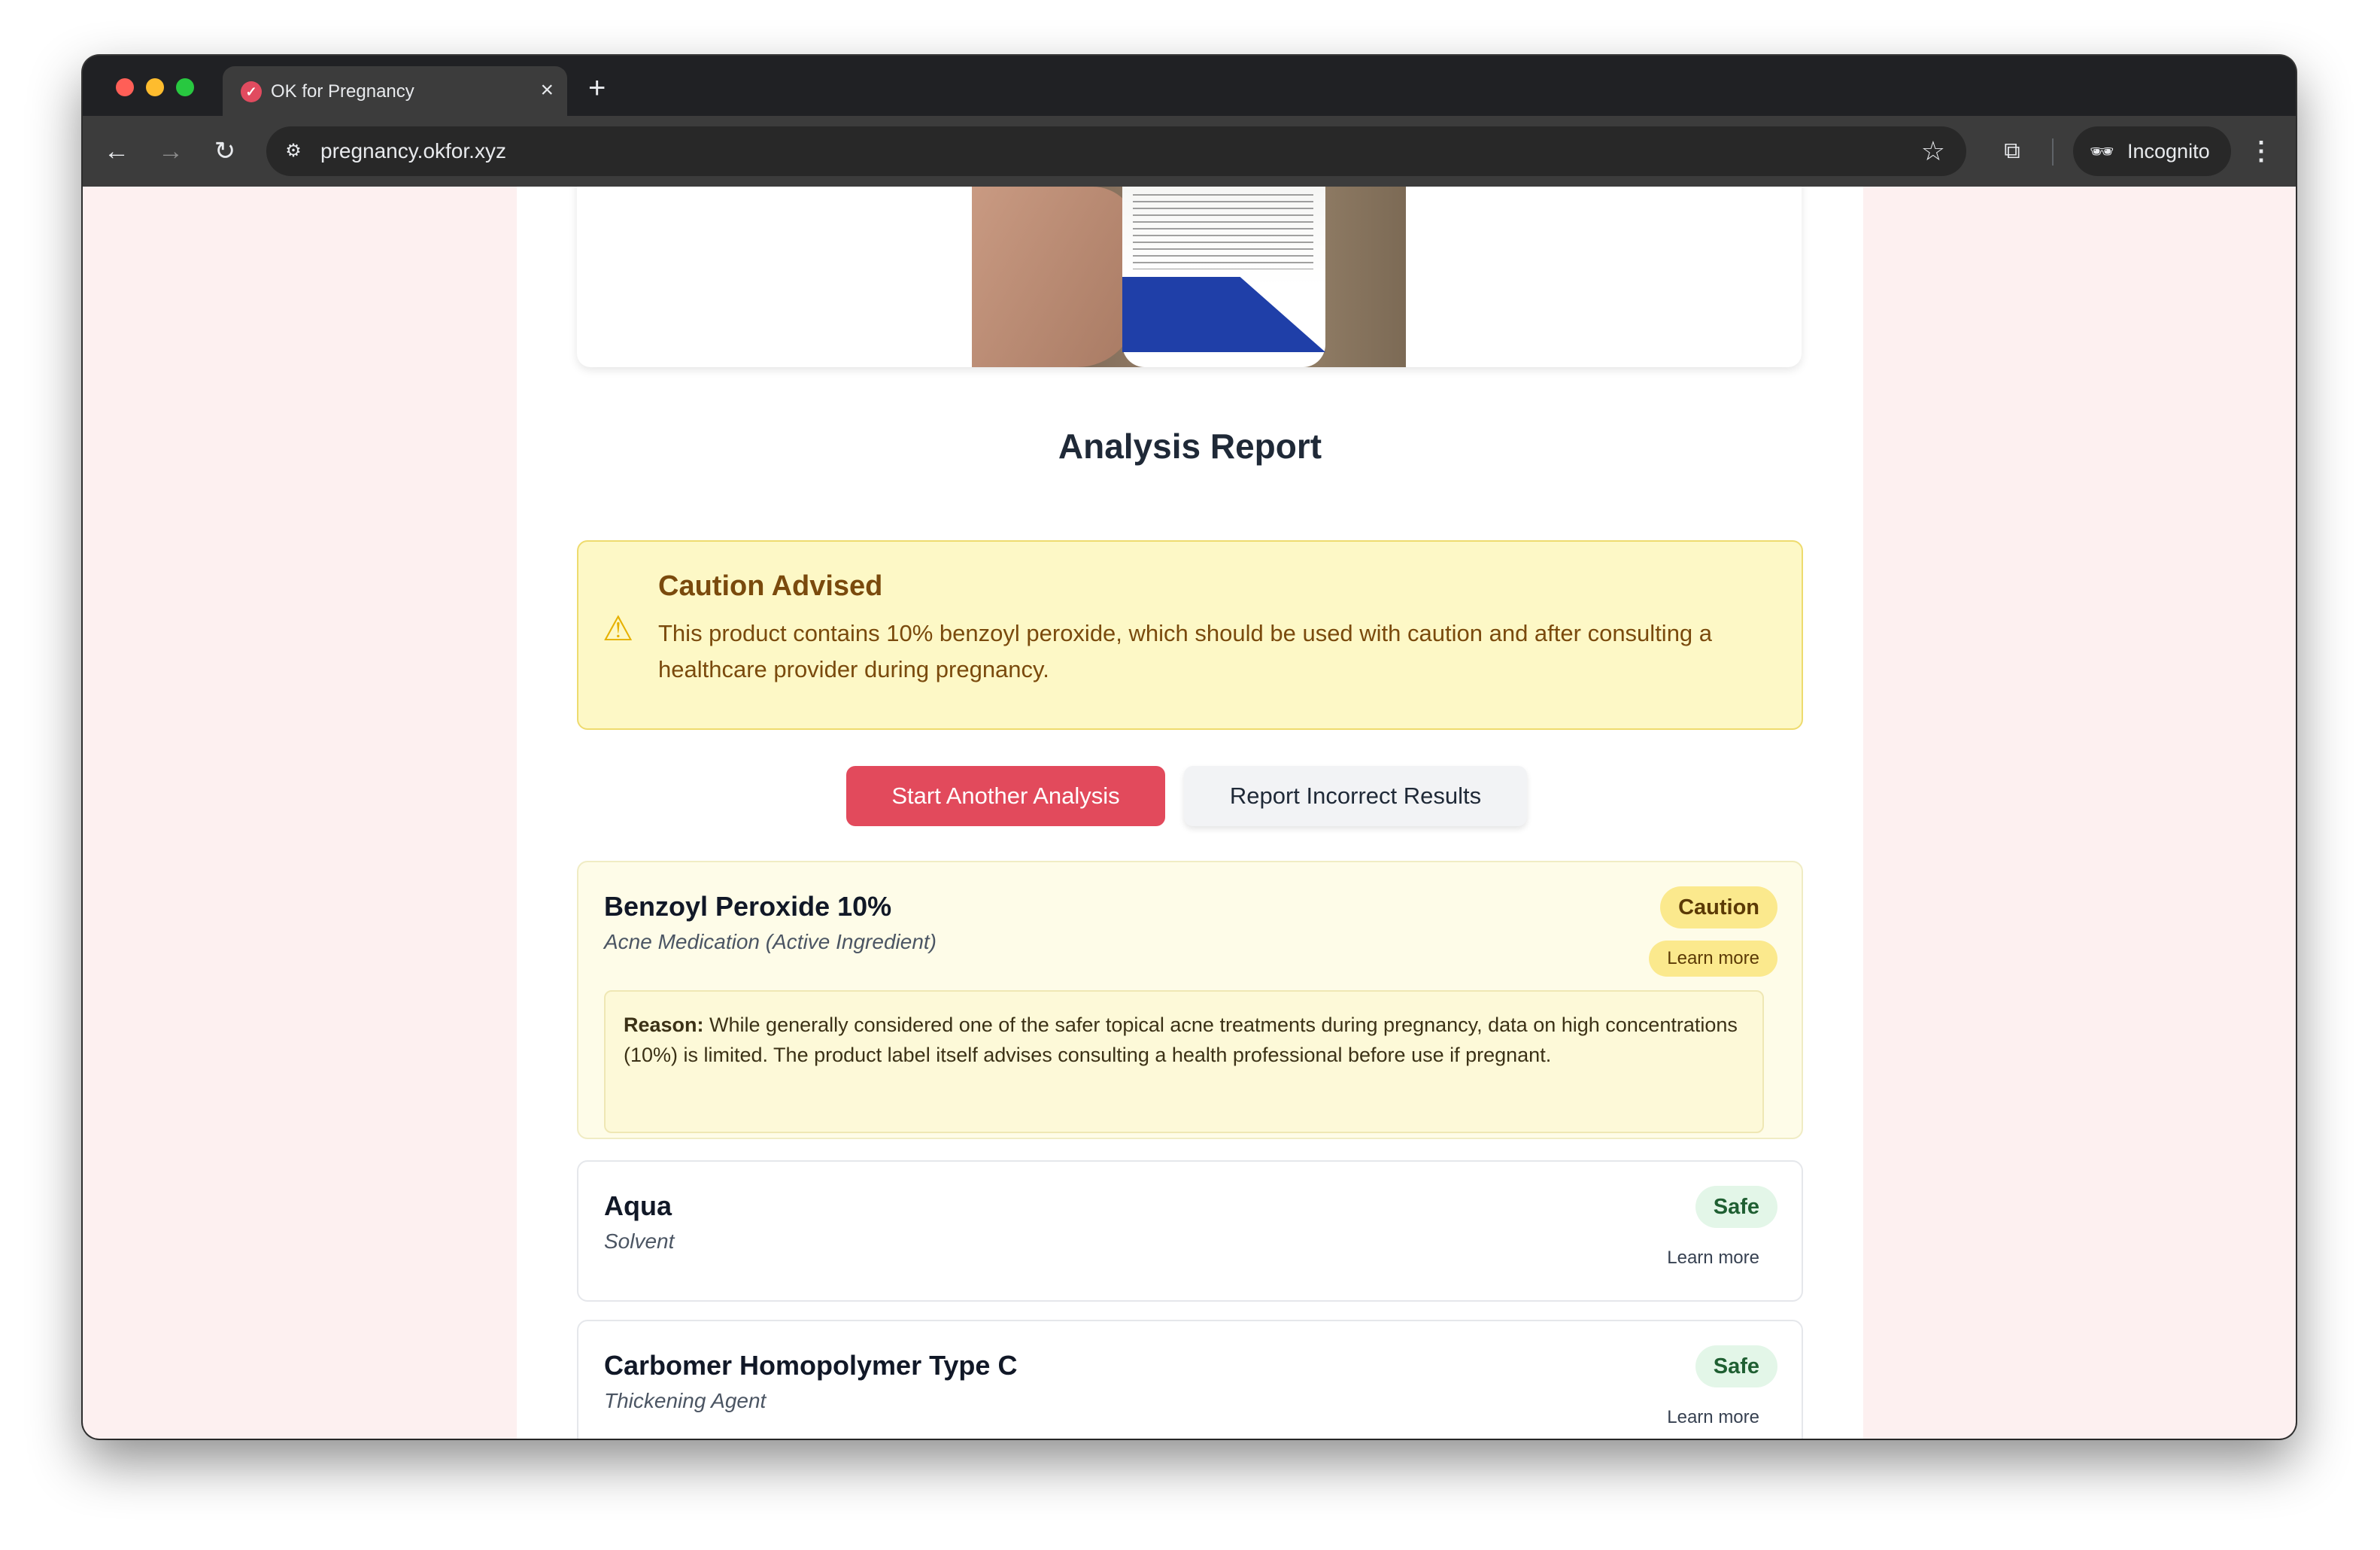 This screenshot has height=1550, width=2380. I want to click on ingredient-role: Thickening Agent, so click(685, 1401).